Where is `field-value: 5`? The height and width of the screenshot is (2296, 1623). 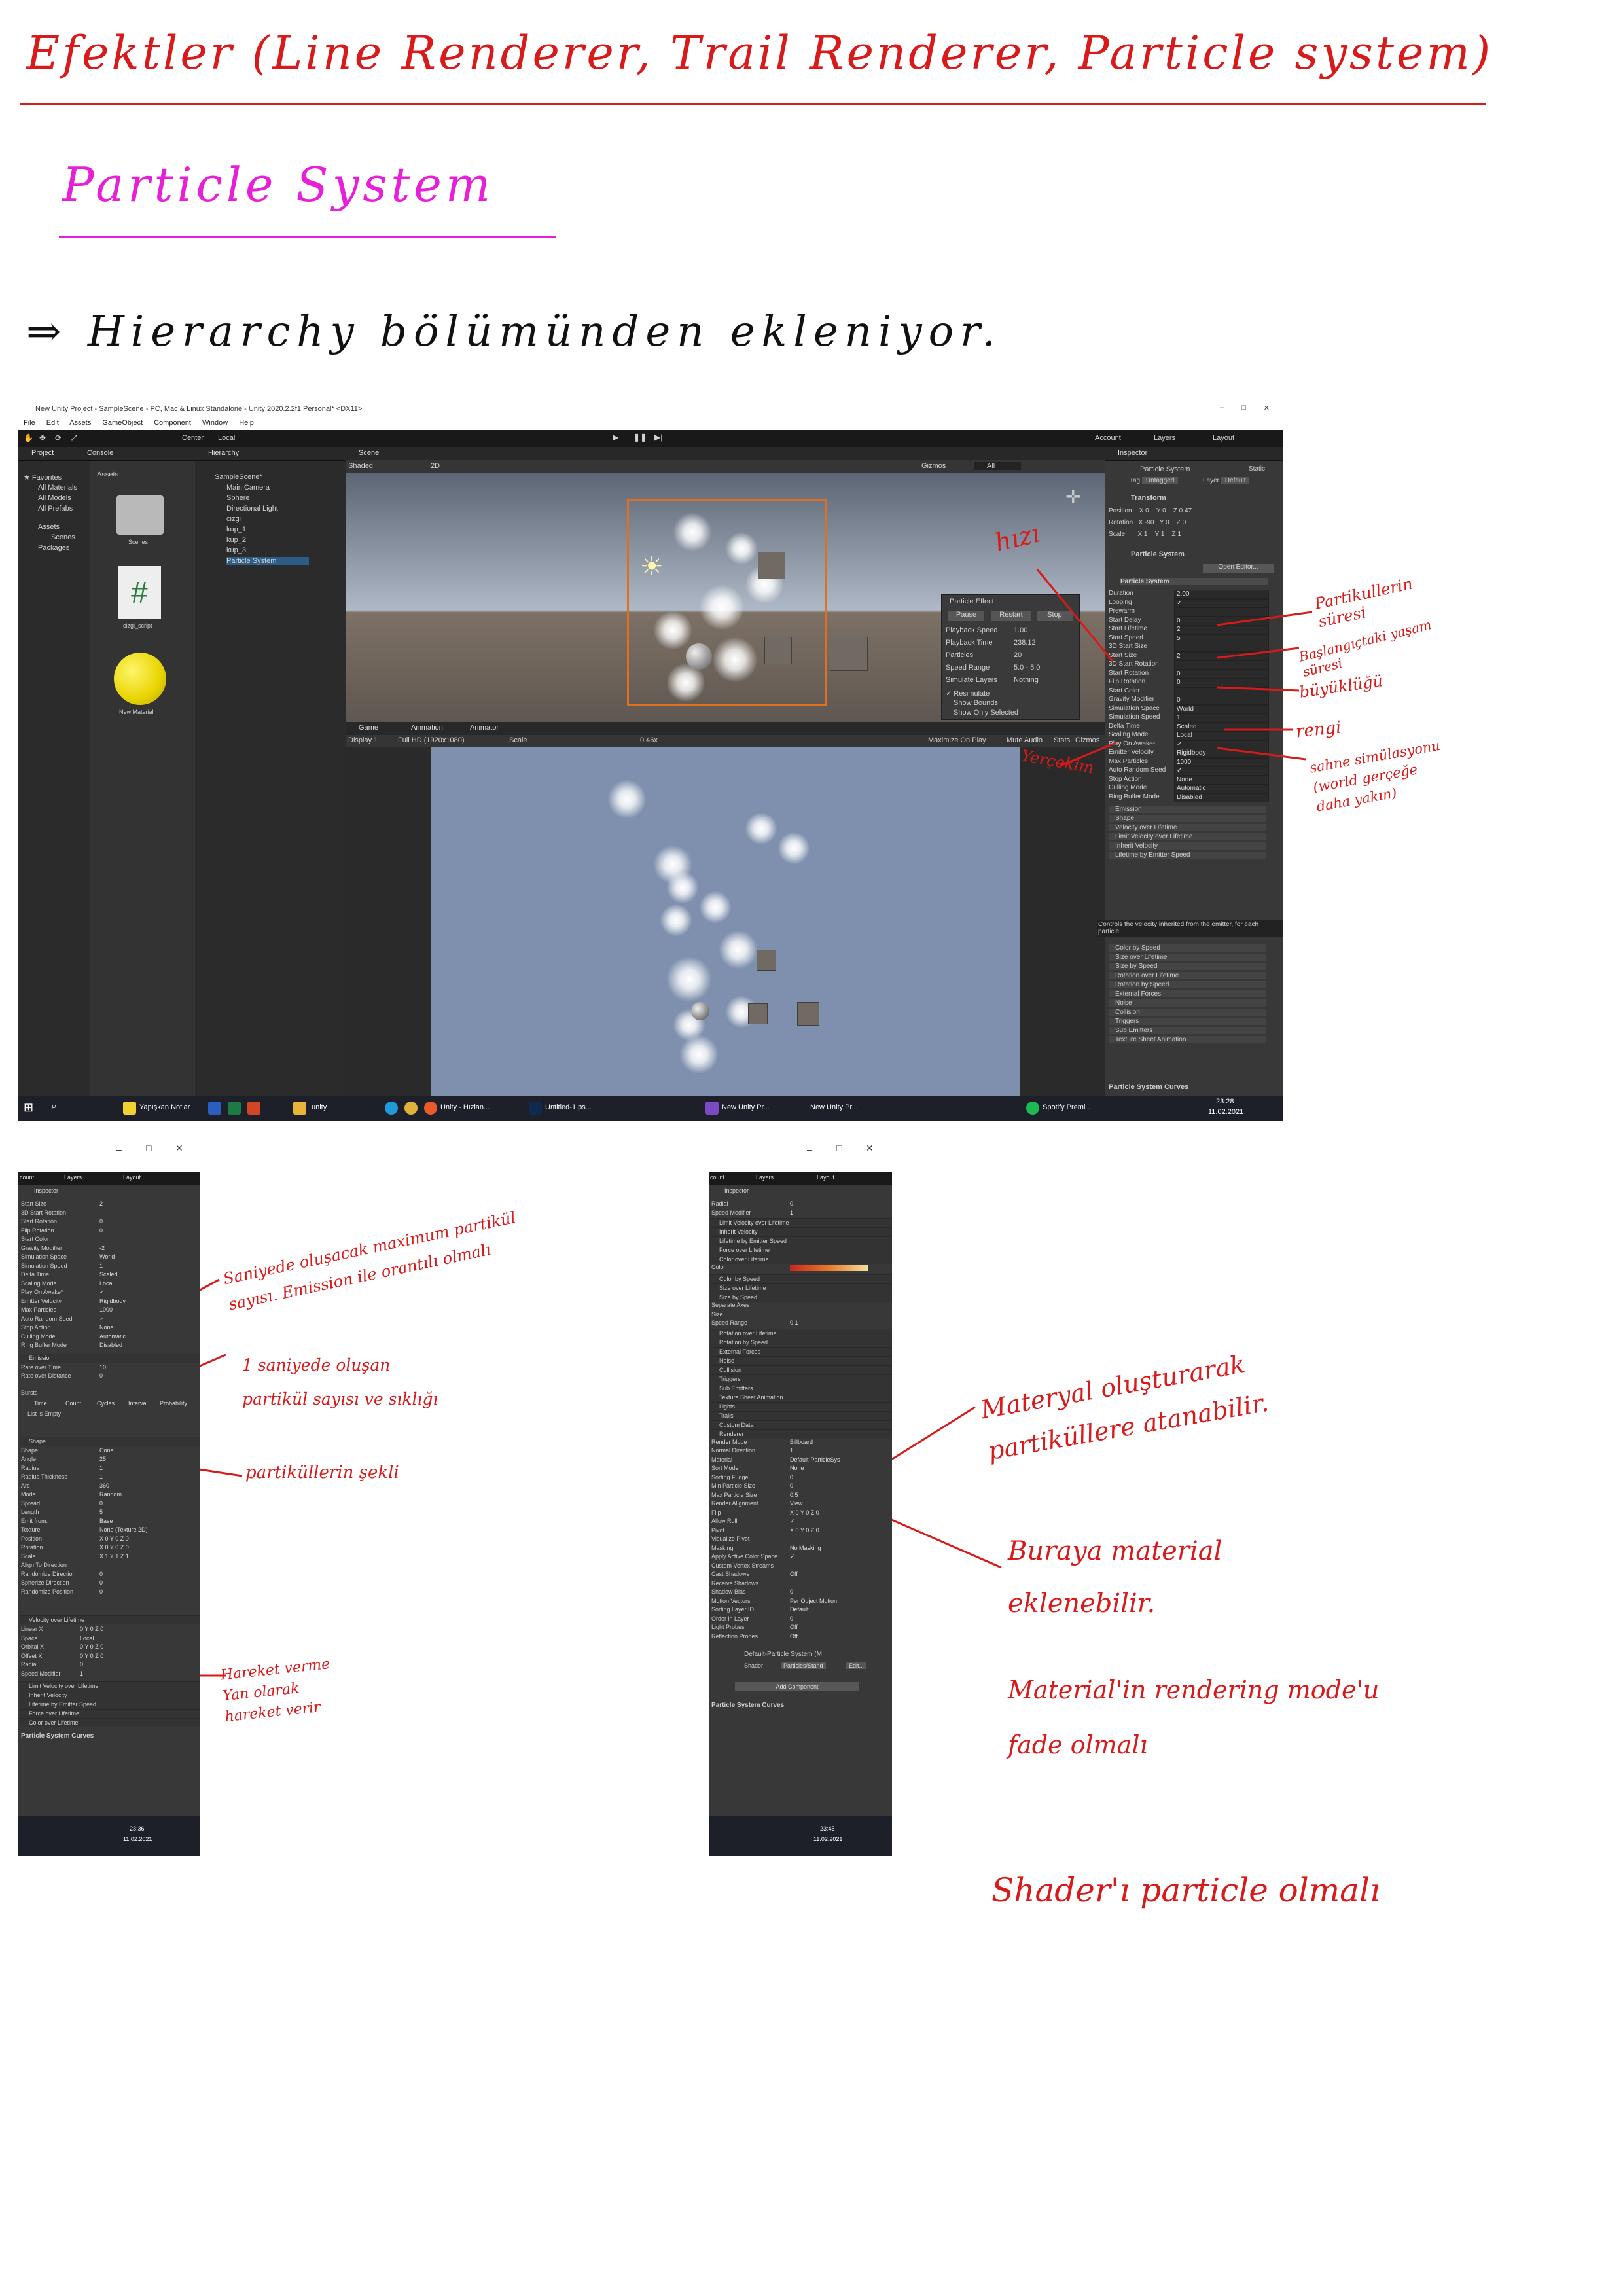
field-value: 5 is located at coordinates (1222, 638).